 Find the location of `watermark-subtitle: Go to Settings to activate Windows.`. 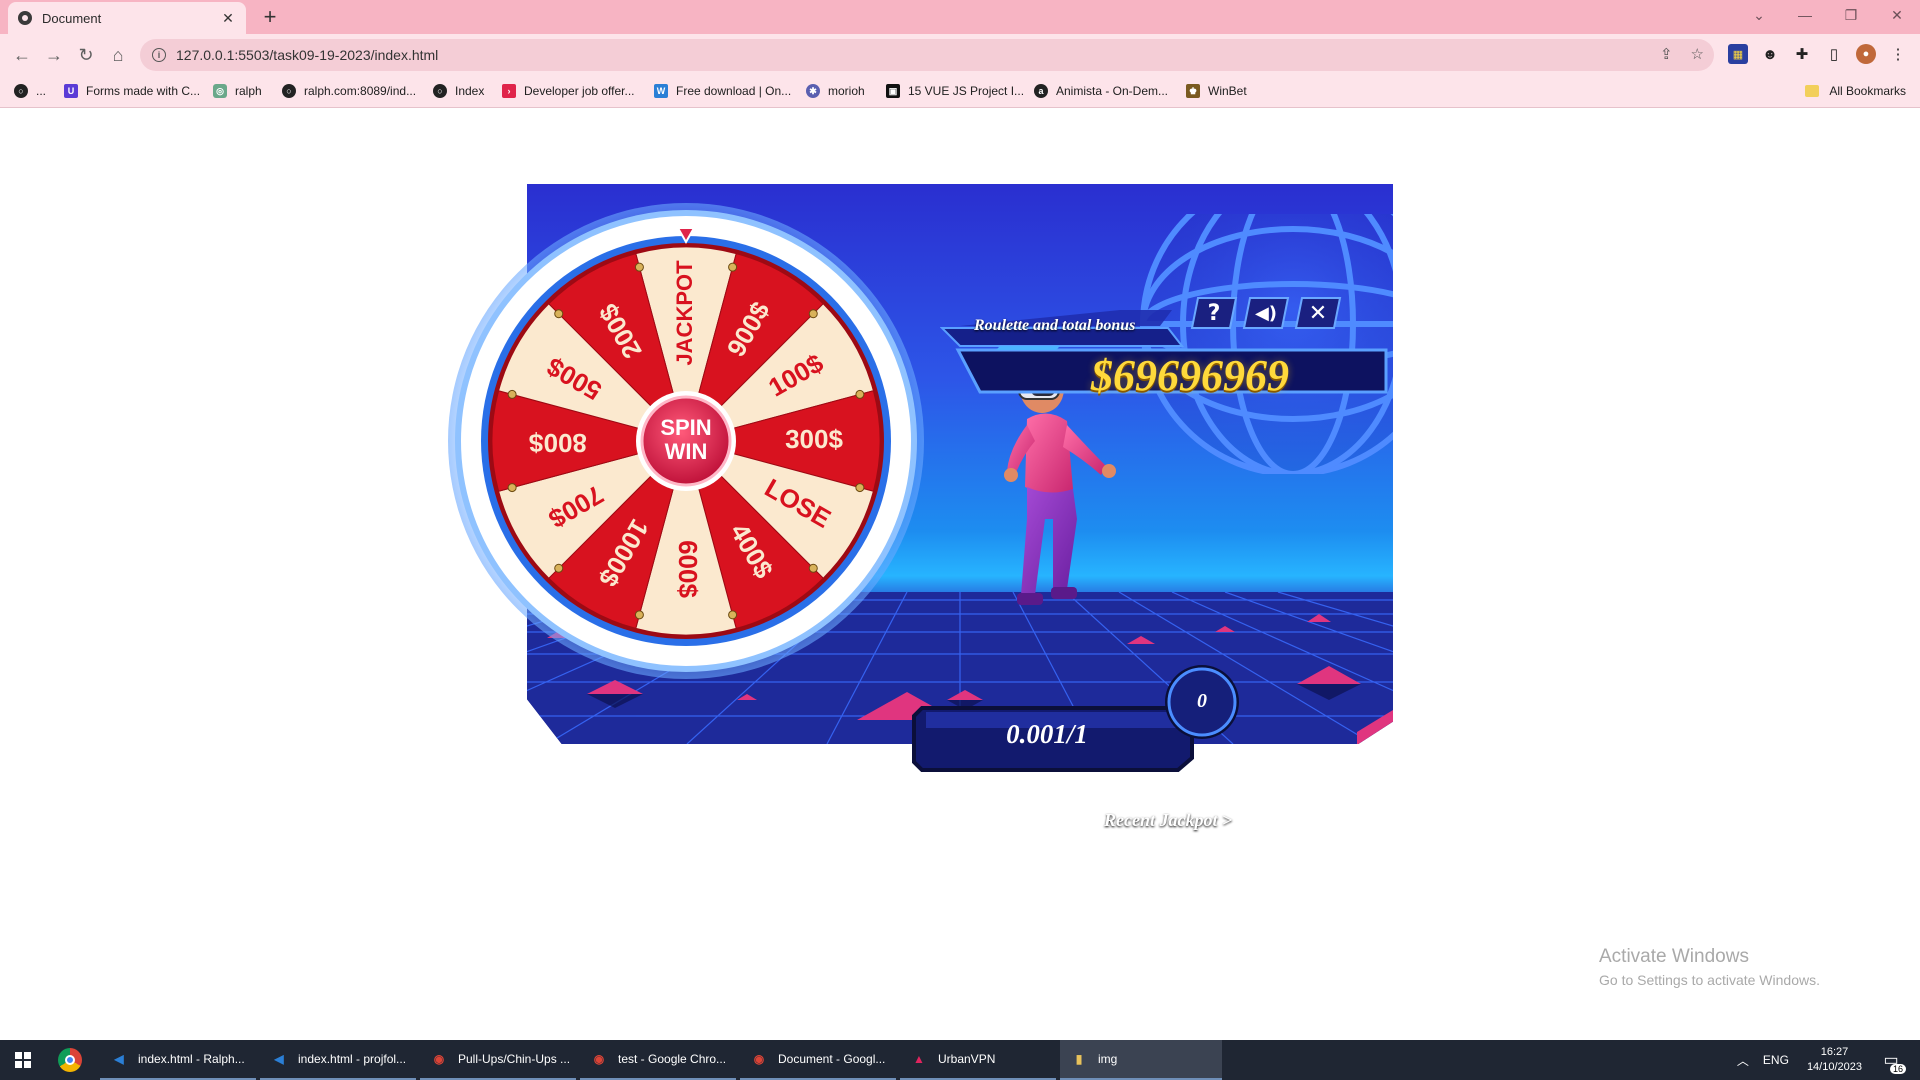

watermark-subtitle: Go to Settings to activate Windows. is located at coordinates (1709, 980).